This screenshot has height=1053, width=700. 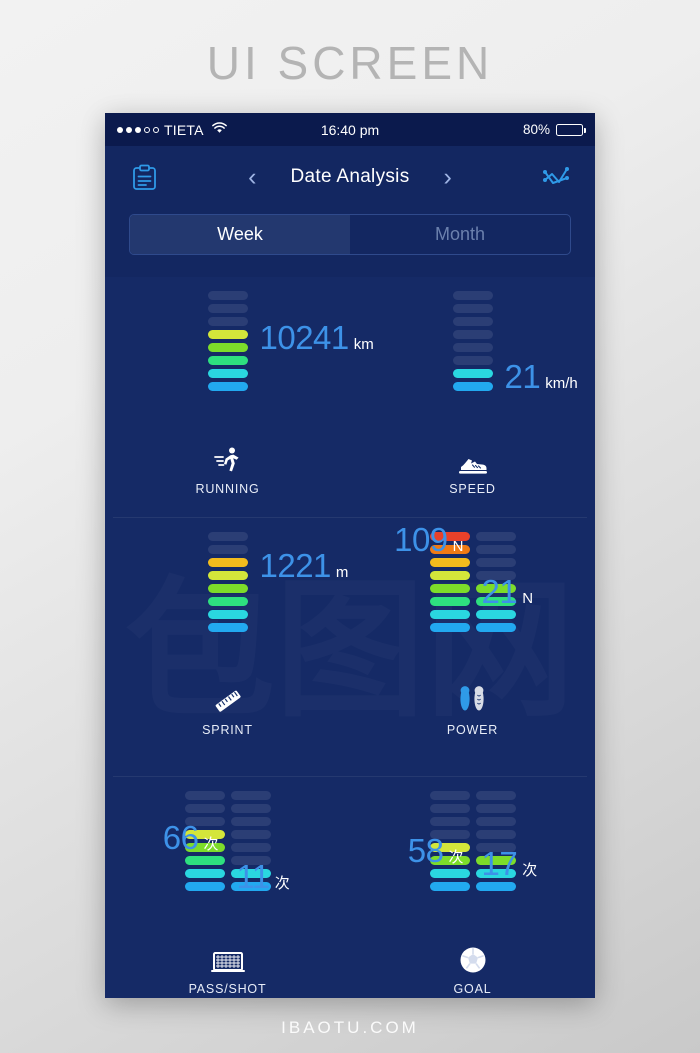 I want to click on metric-goal: 58 次 17 次 GOAL, so click(x=472, y=887).